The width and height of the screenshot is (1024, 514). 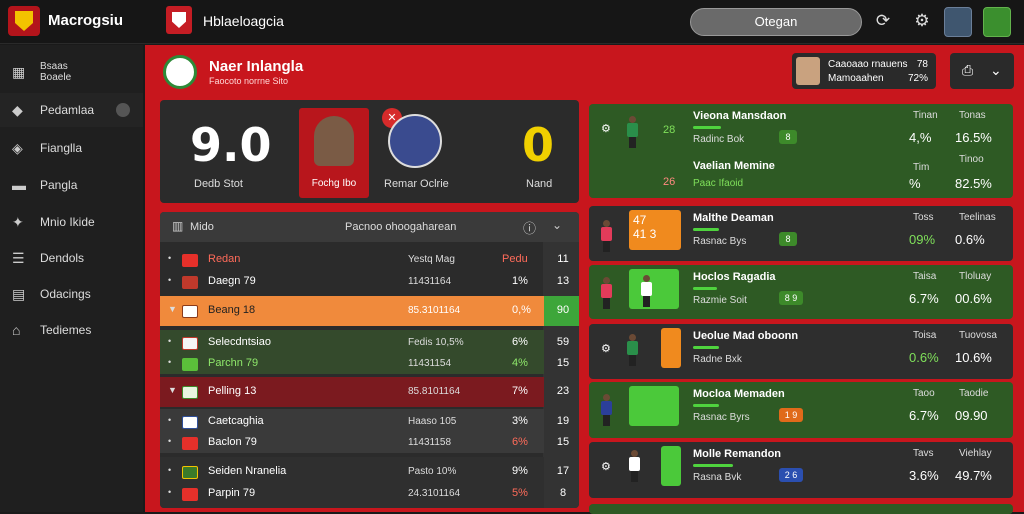 What do you see at coordinates (520, 421) in the screenshot?
I see `row-pct: 3%` at bounding box center [520, 421].